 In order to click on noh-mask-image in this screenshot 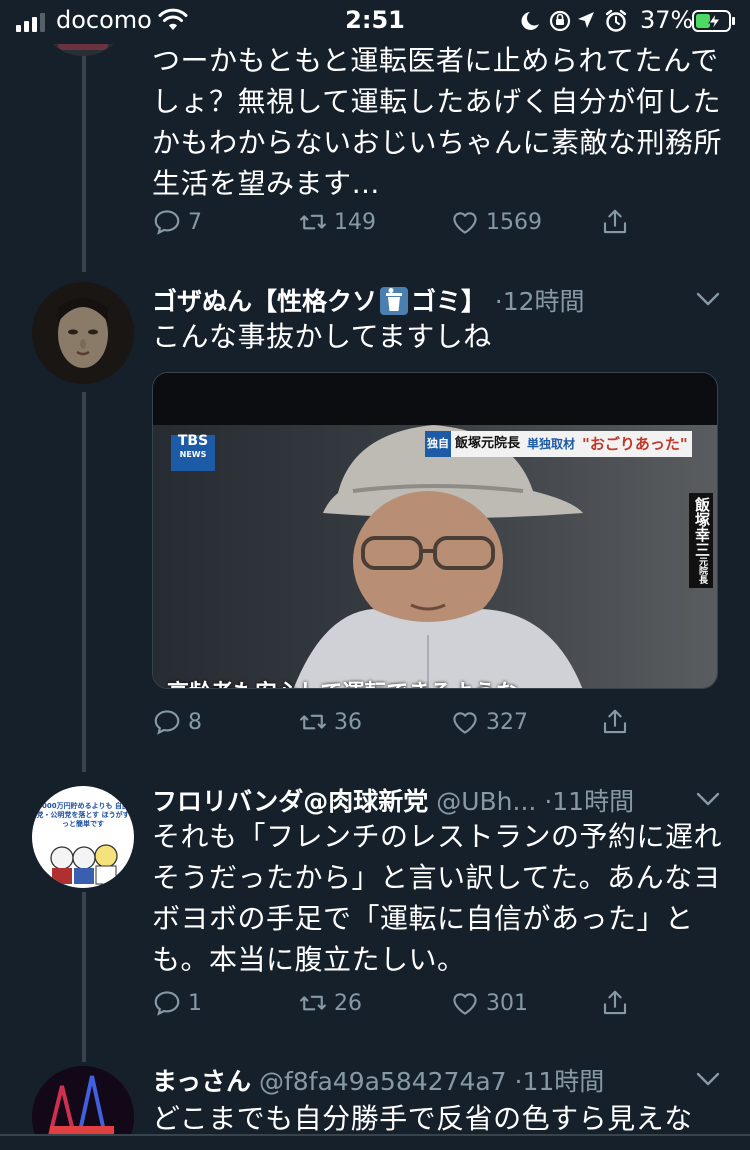, I will do `click(83, 333)`.